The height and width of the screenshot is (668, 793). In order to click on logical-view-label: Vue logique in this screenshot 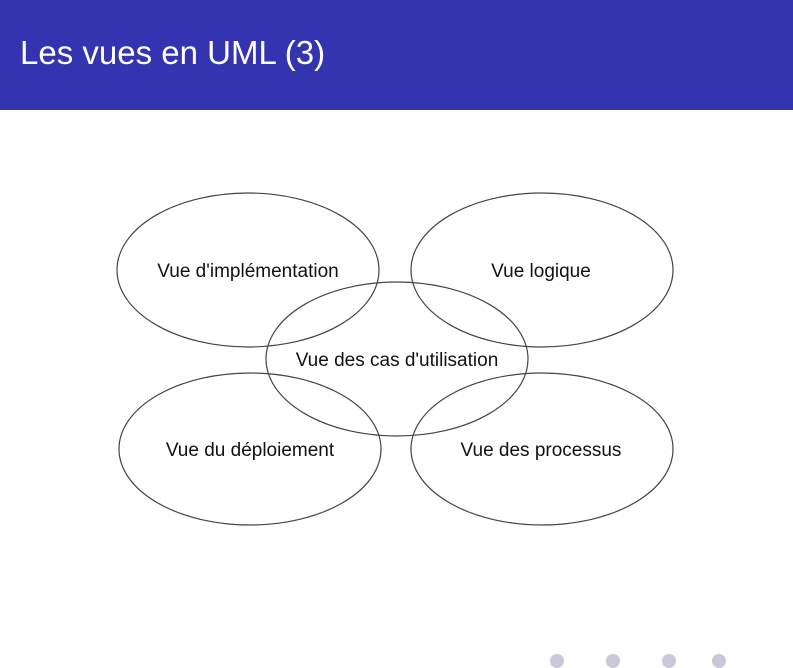, I will do `click(541, 271)`.